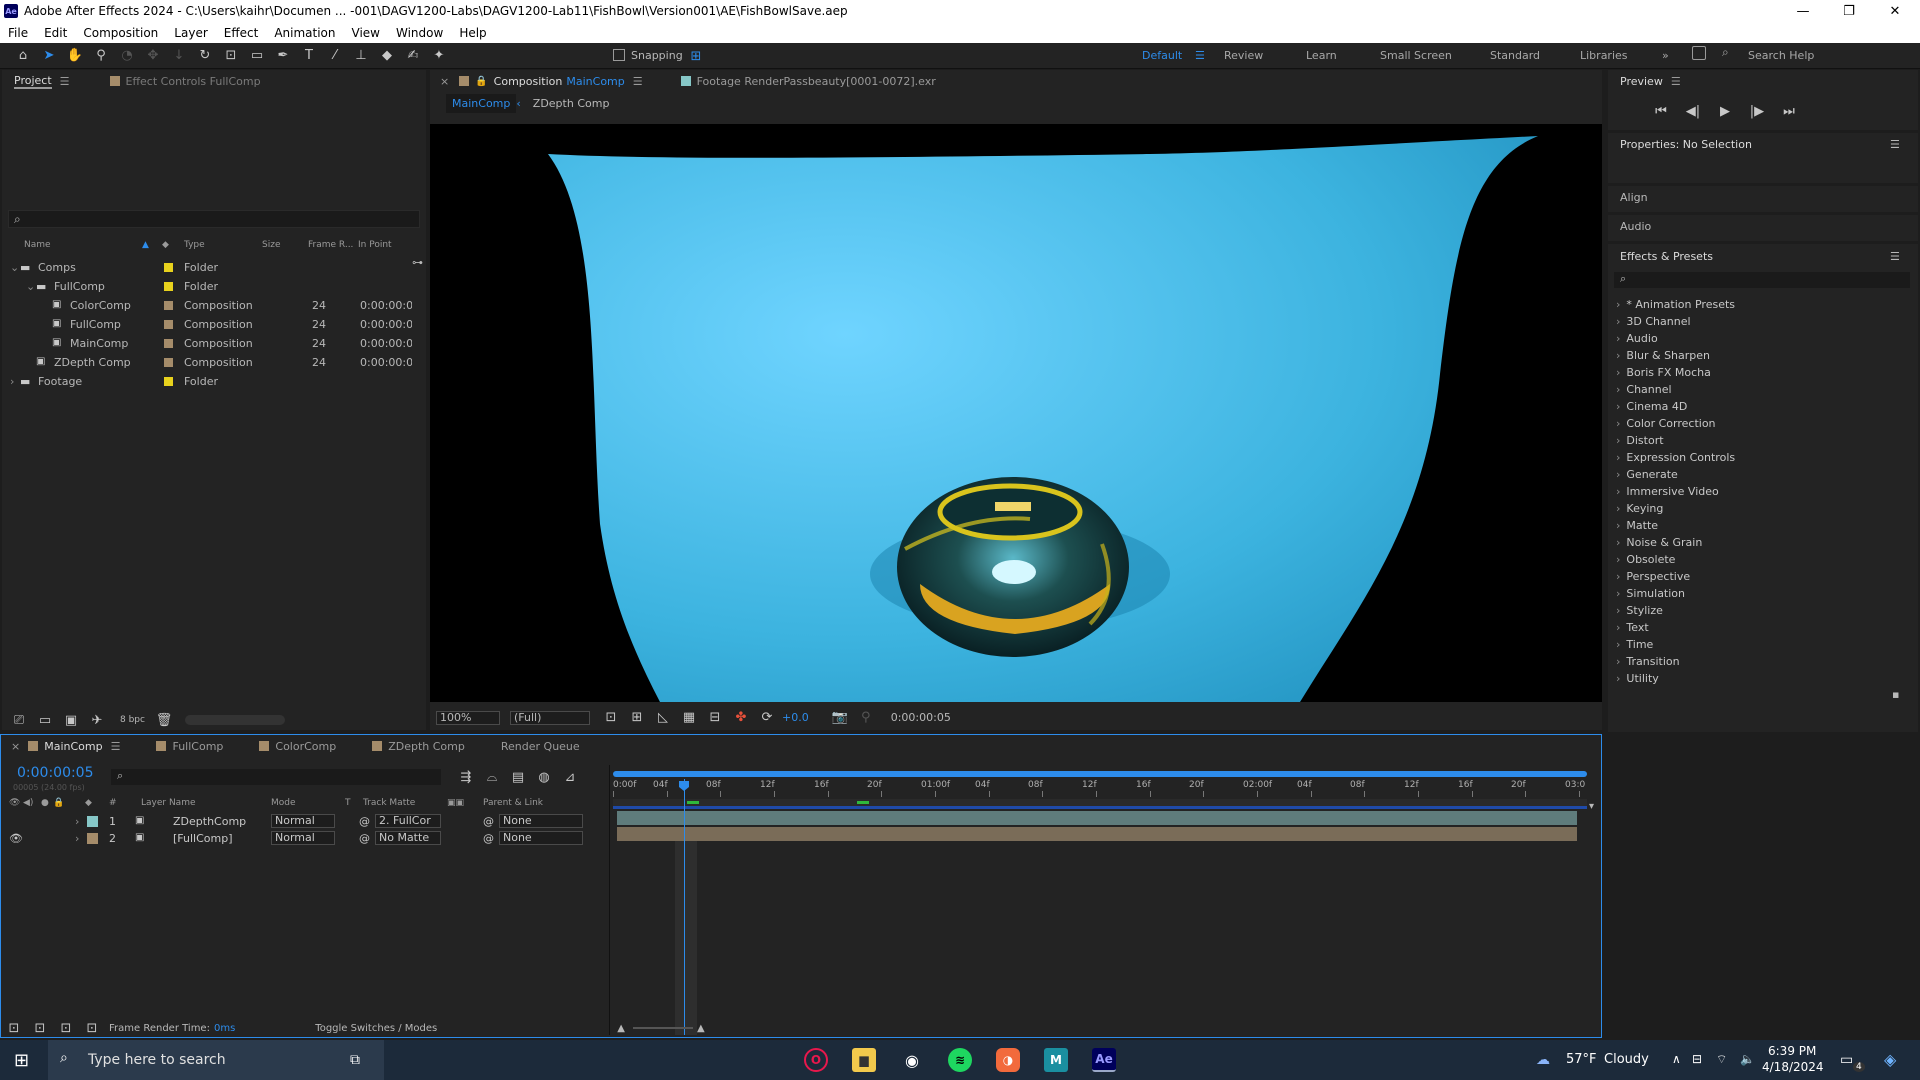 This screenshot has width=1920, height=1080. Describe the element at coordinates (492, 777) in the screenshot. I see `shy-layers-icon: ⌓` at that location.